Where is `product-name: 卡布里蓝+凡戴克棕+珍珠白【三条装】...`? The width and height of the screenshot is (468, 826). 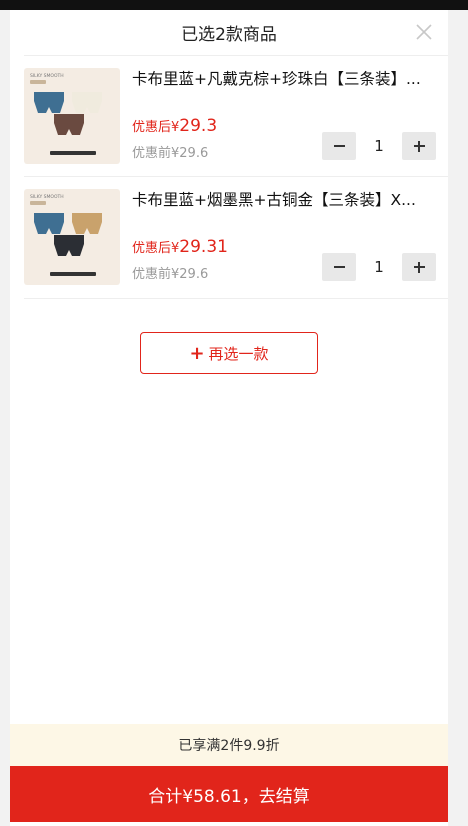
product-name: 卡布里蓝+凡戴克棕+珍珠白【三条装】... is located at coordinates (282, 78).